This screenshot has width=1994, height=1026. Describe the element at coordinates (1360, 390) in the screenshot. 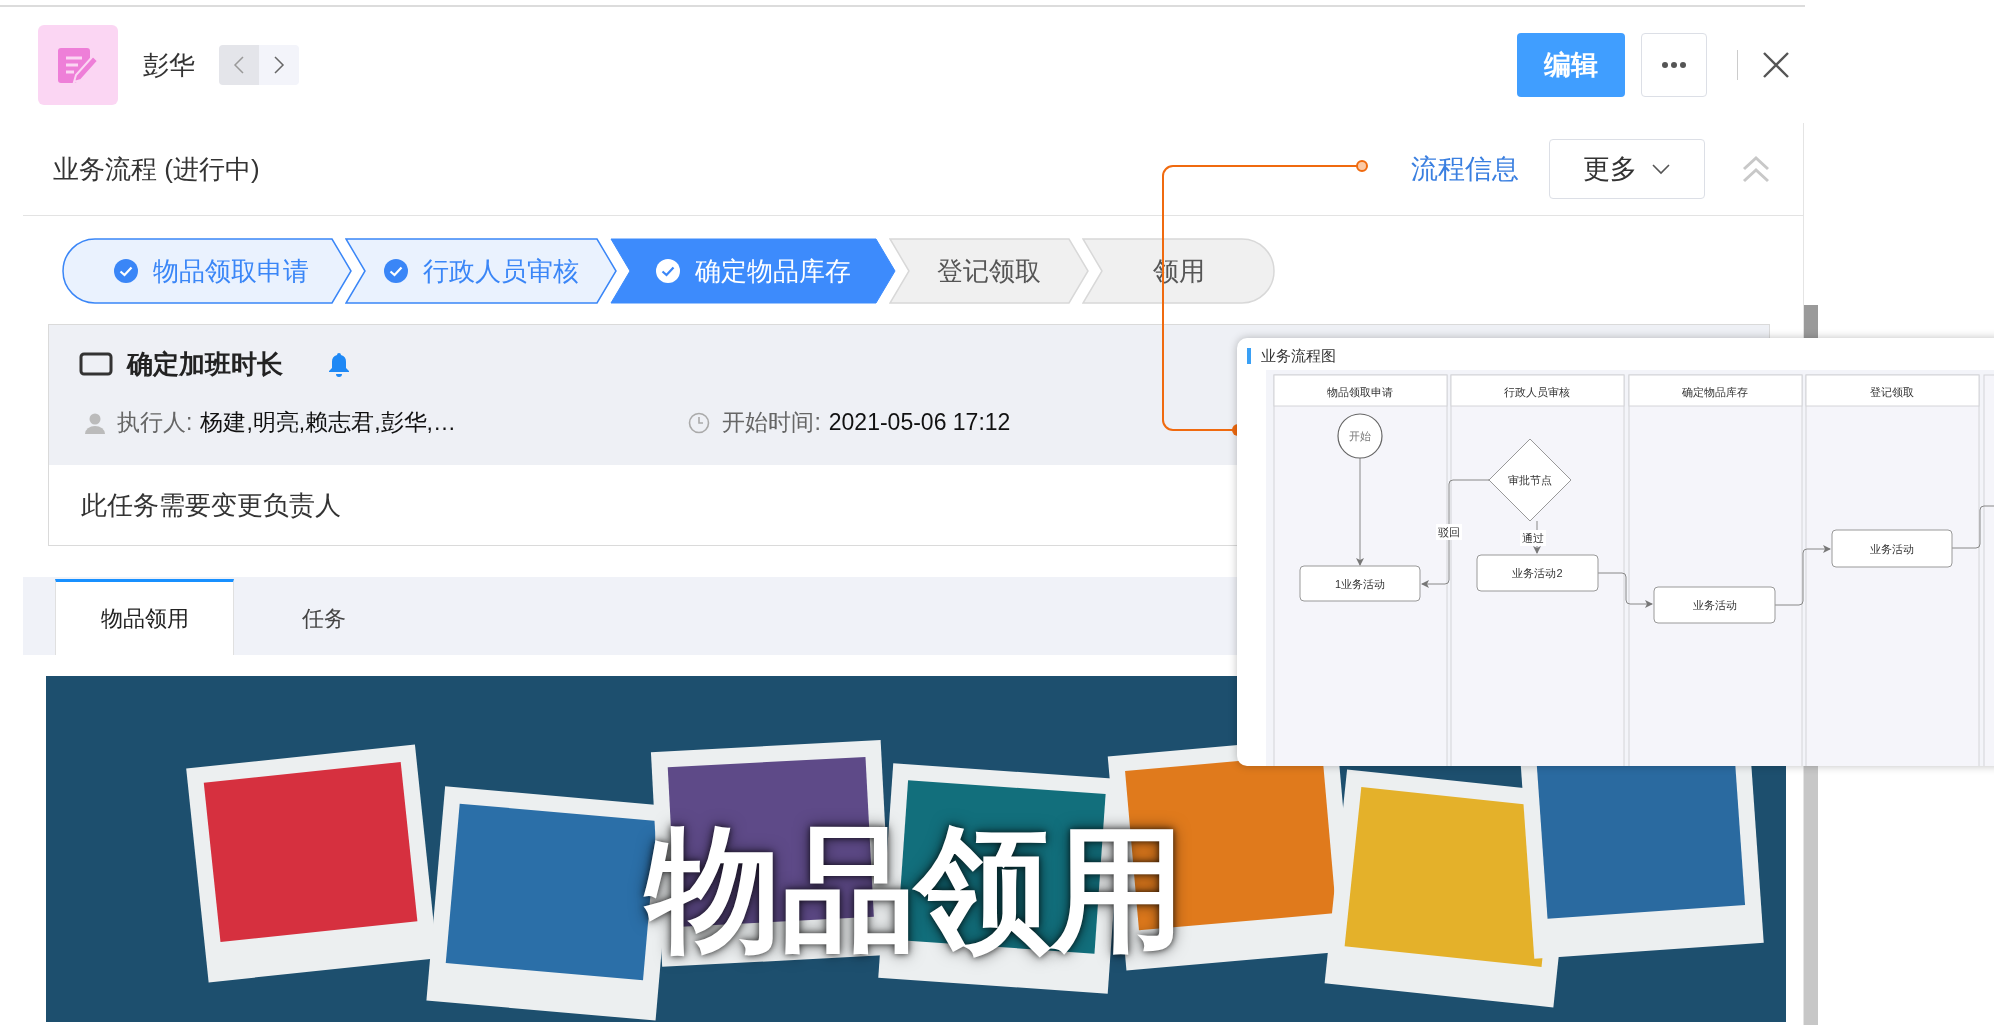

I see `lane-header: 物品领取申请` at that location.